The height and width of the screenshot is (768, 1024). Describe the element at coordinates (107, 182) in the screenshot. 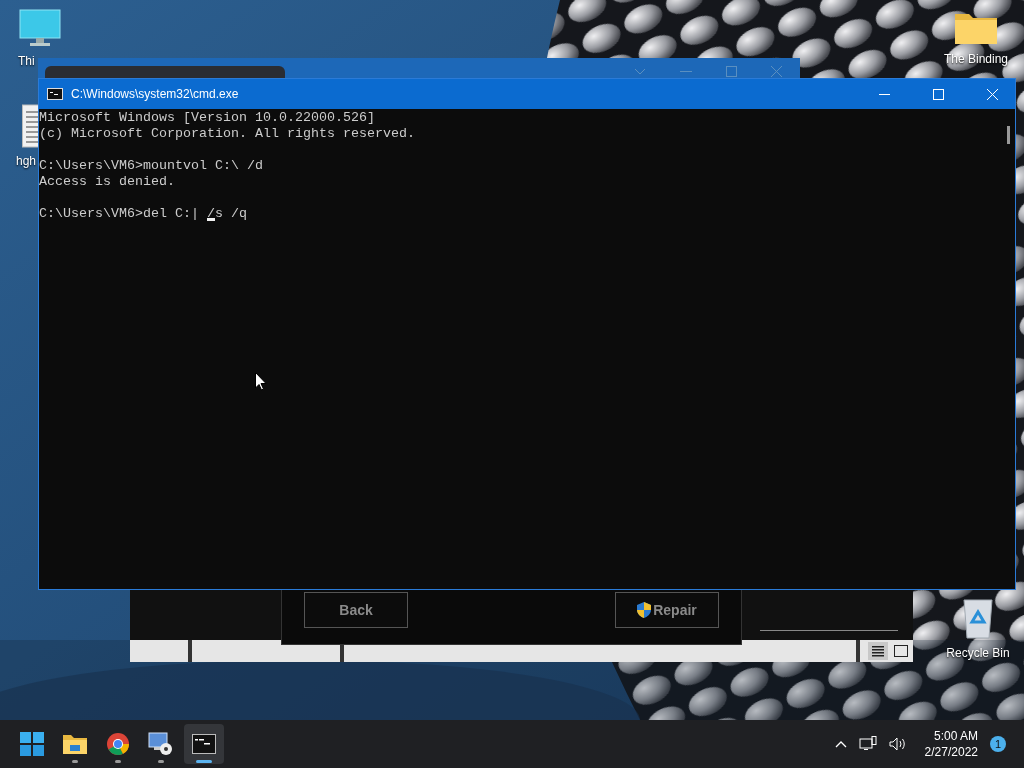

I see `console-line: Access is denied.` at that location.